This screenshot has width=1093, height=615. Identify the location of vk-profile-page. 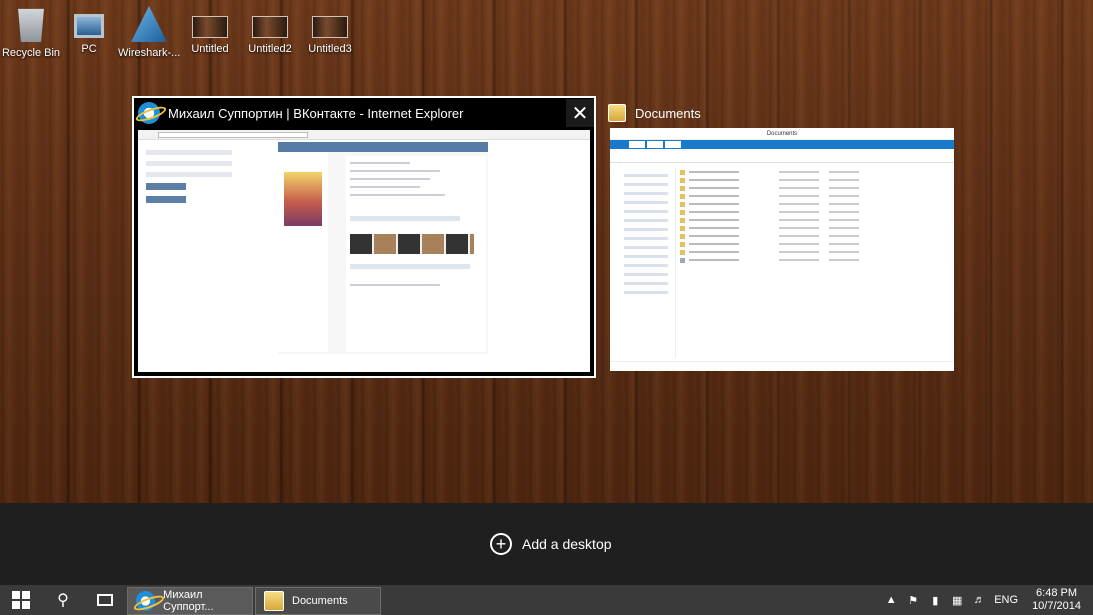
(383, 248).